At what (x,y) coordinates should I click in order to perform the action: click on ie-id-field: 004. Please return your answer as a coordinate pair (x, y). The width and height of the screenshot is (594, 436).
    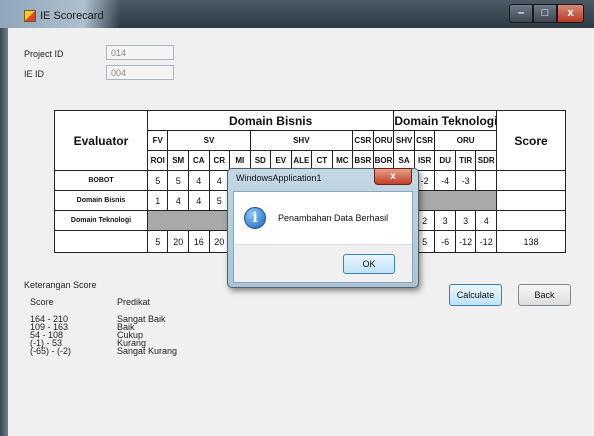
    Looking at the image, I should click on (140, 72).